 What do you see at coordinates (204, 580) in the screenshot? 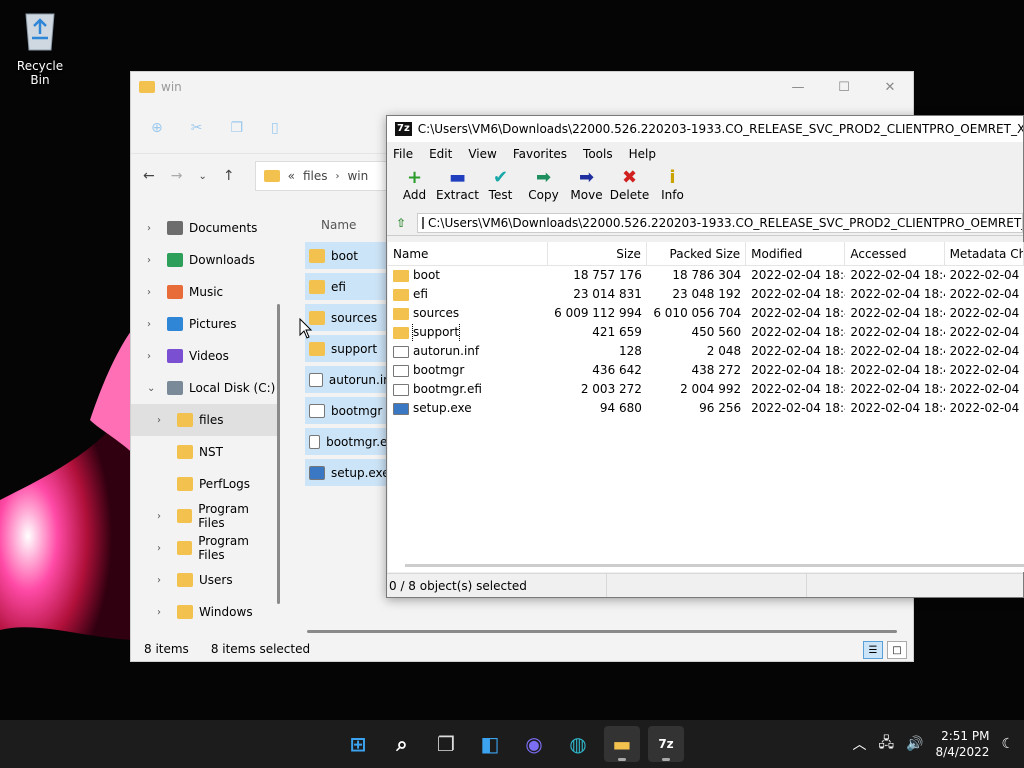
I see `nav-item-11: › Users` at bounding box center [204, 580].